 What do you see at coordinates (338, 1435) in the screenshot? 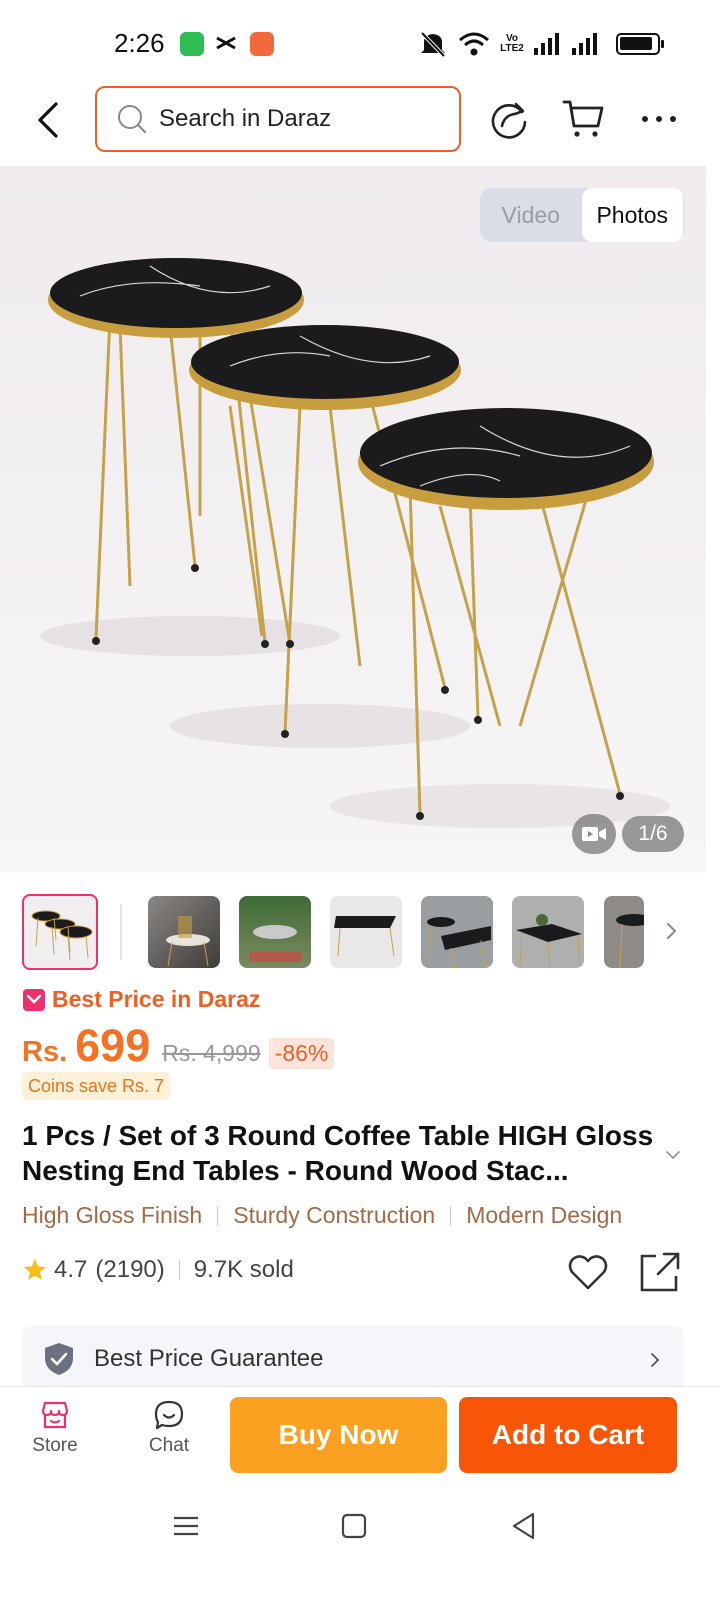
I see `buy-now-button: Buy Now` at bounding box center [338, 1435].